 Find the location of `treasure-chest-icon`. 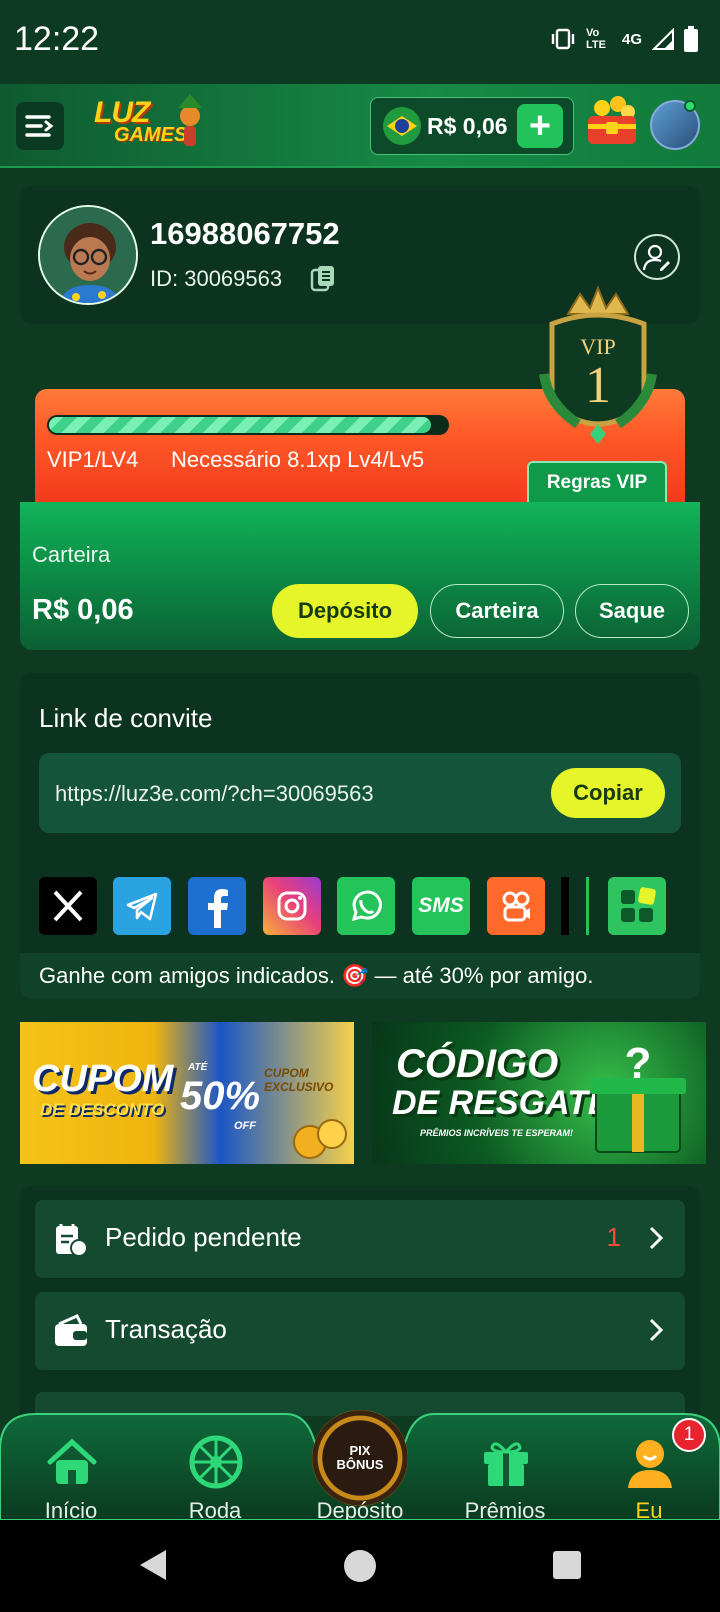

treasure-chest-icon is located at coordinates (612, 122).